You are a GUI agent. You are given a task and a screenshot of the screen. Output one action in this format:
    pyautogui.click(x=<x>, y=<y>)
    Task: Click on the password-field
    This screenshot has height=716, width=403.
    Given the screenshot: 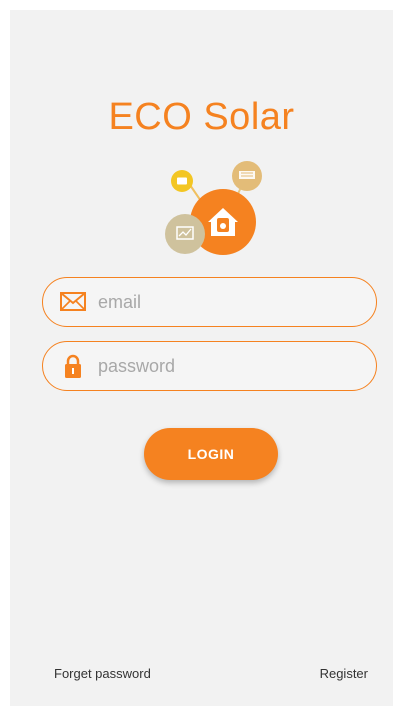 What is the action you would take?
    pyautogui.click(x=209, y=366)
    